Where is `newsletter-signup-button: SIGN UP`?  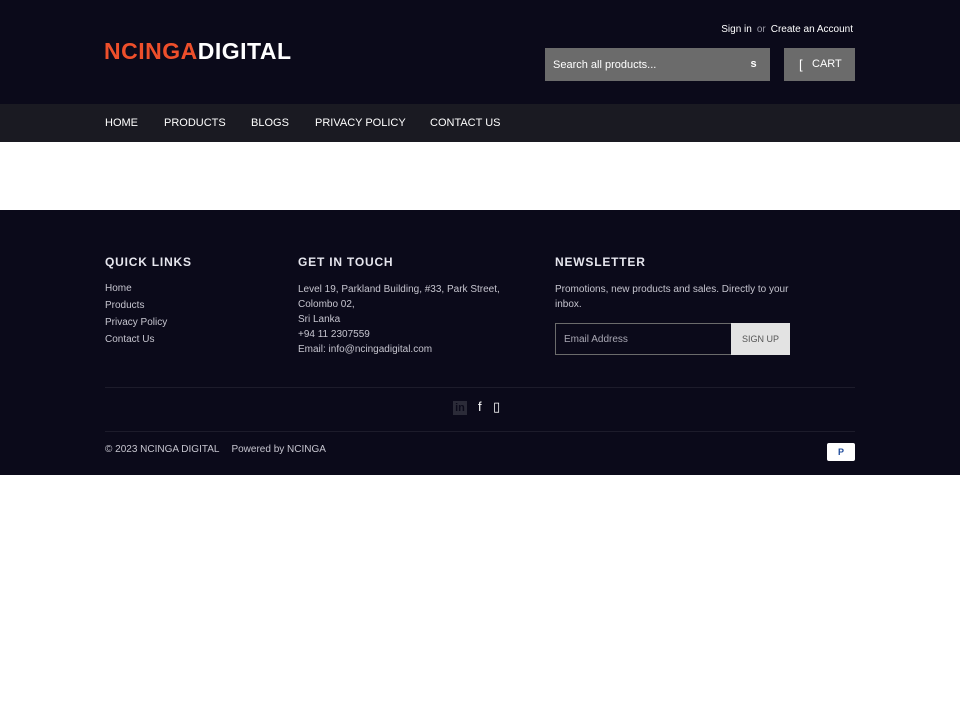
newsletter-signup-button: SIGN UP is located at coordinates (760, 339).